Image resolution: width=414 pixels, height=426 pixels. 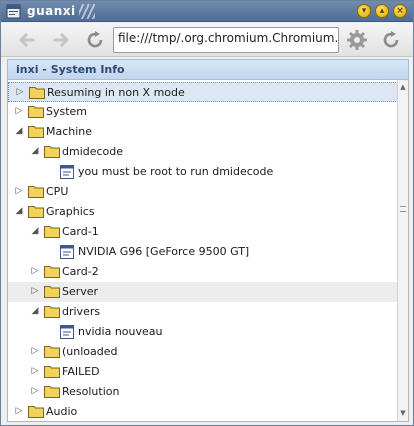 What do you see at coordinates (69, 131) in the screenshot?
I see `tree-row-label: Machine` at bounding box center [69, 131].